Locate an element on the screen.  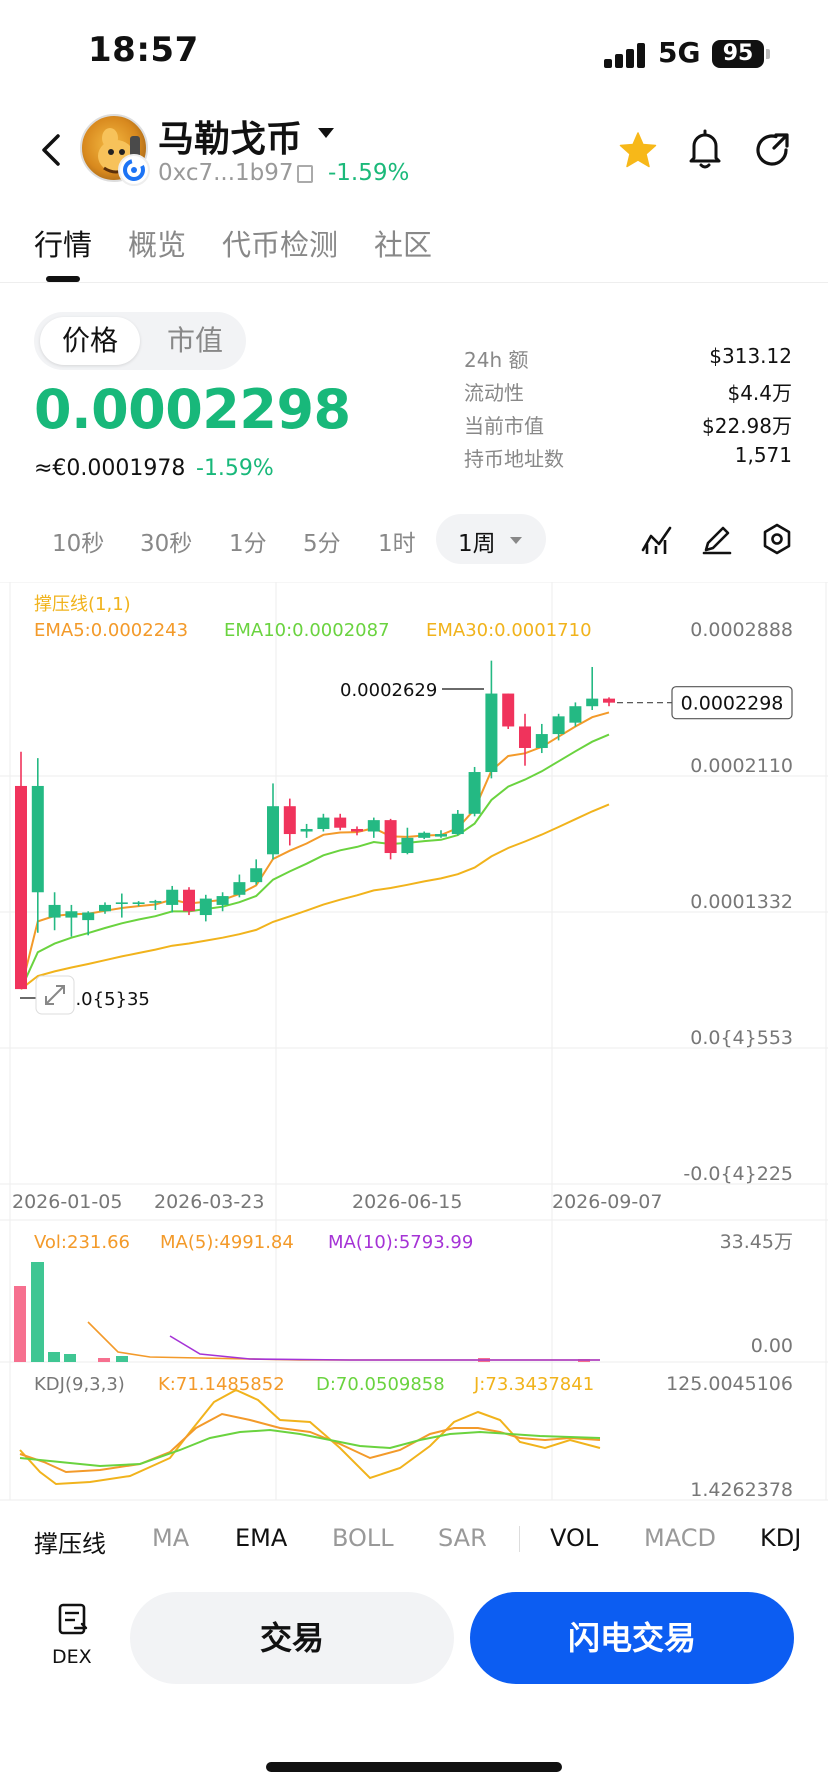
tab-community: 社区 is located at coordinates (403, 243).